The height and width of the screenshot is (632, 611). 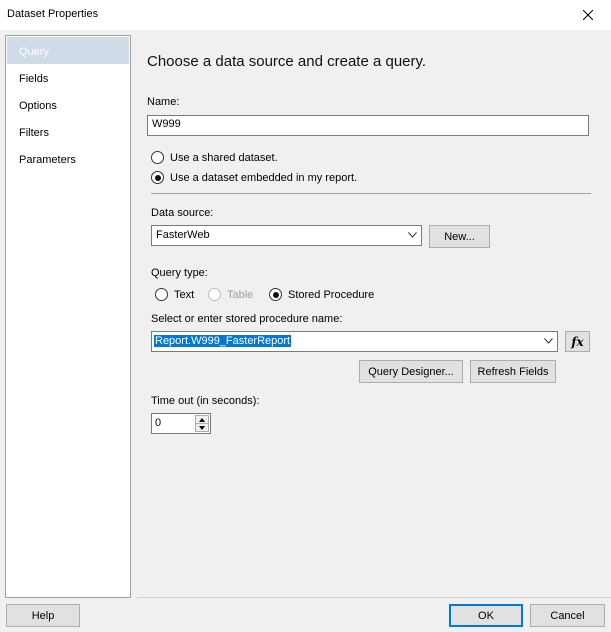 I want to click on radio-query-type-table: Table, so click(x=230, y=294).